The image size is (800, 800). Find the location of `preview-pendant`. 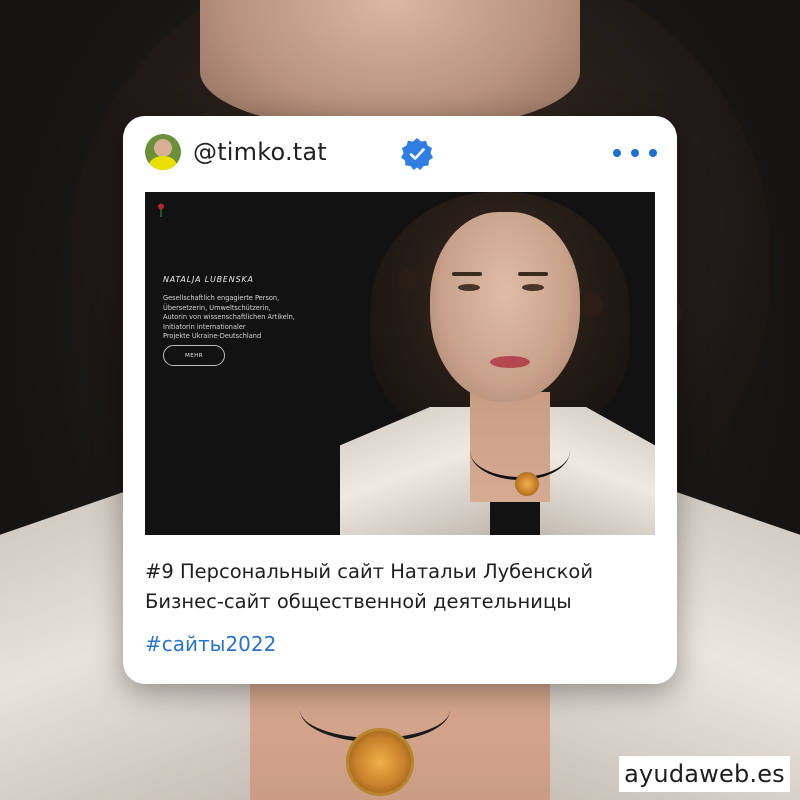

preview-pendant is located at coordinates (527, 484).